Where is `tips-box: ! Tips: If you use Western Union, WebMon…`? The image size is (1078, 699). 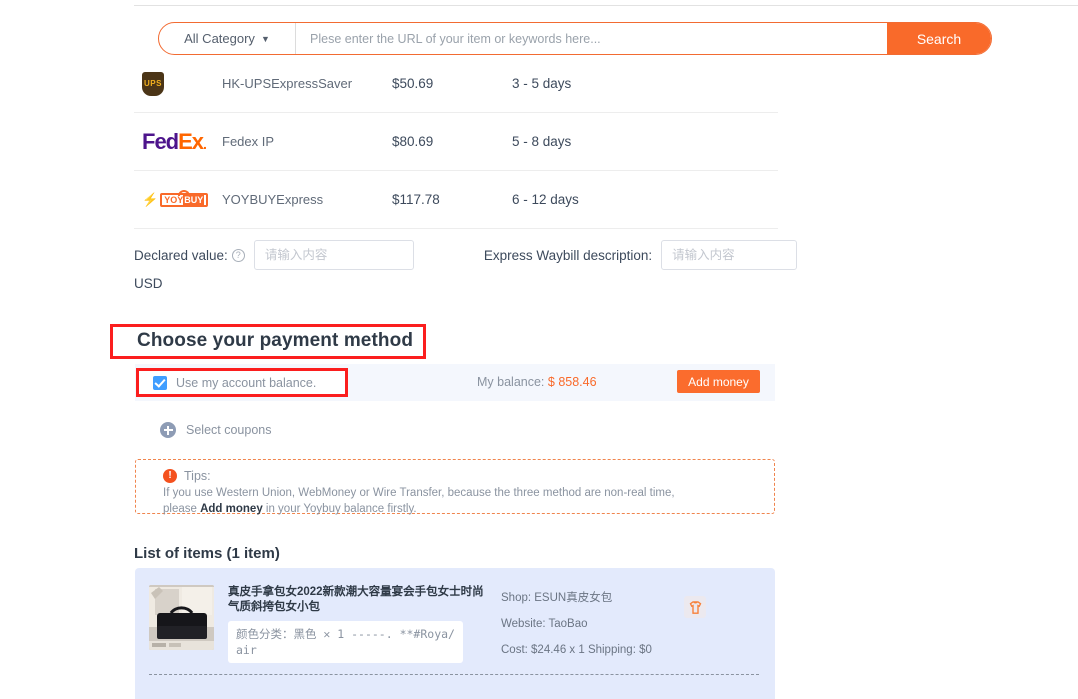
tips-box: ! Tips: If you use Western Union, WebMon… is located at coordinates (455, 488).